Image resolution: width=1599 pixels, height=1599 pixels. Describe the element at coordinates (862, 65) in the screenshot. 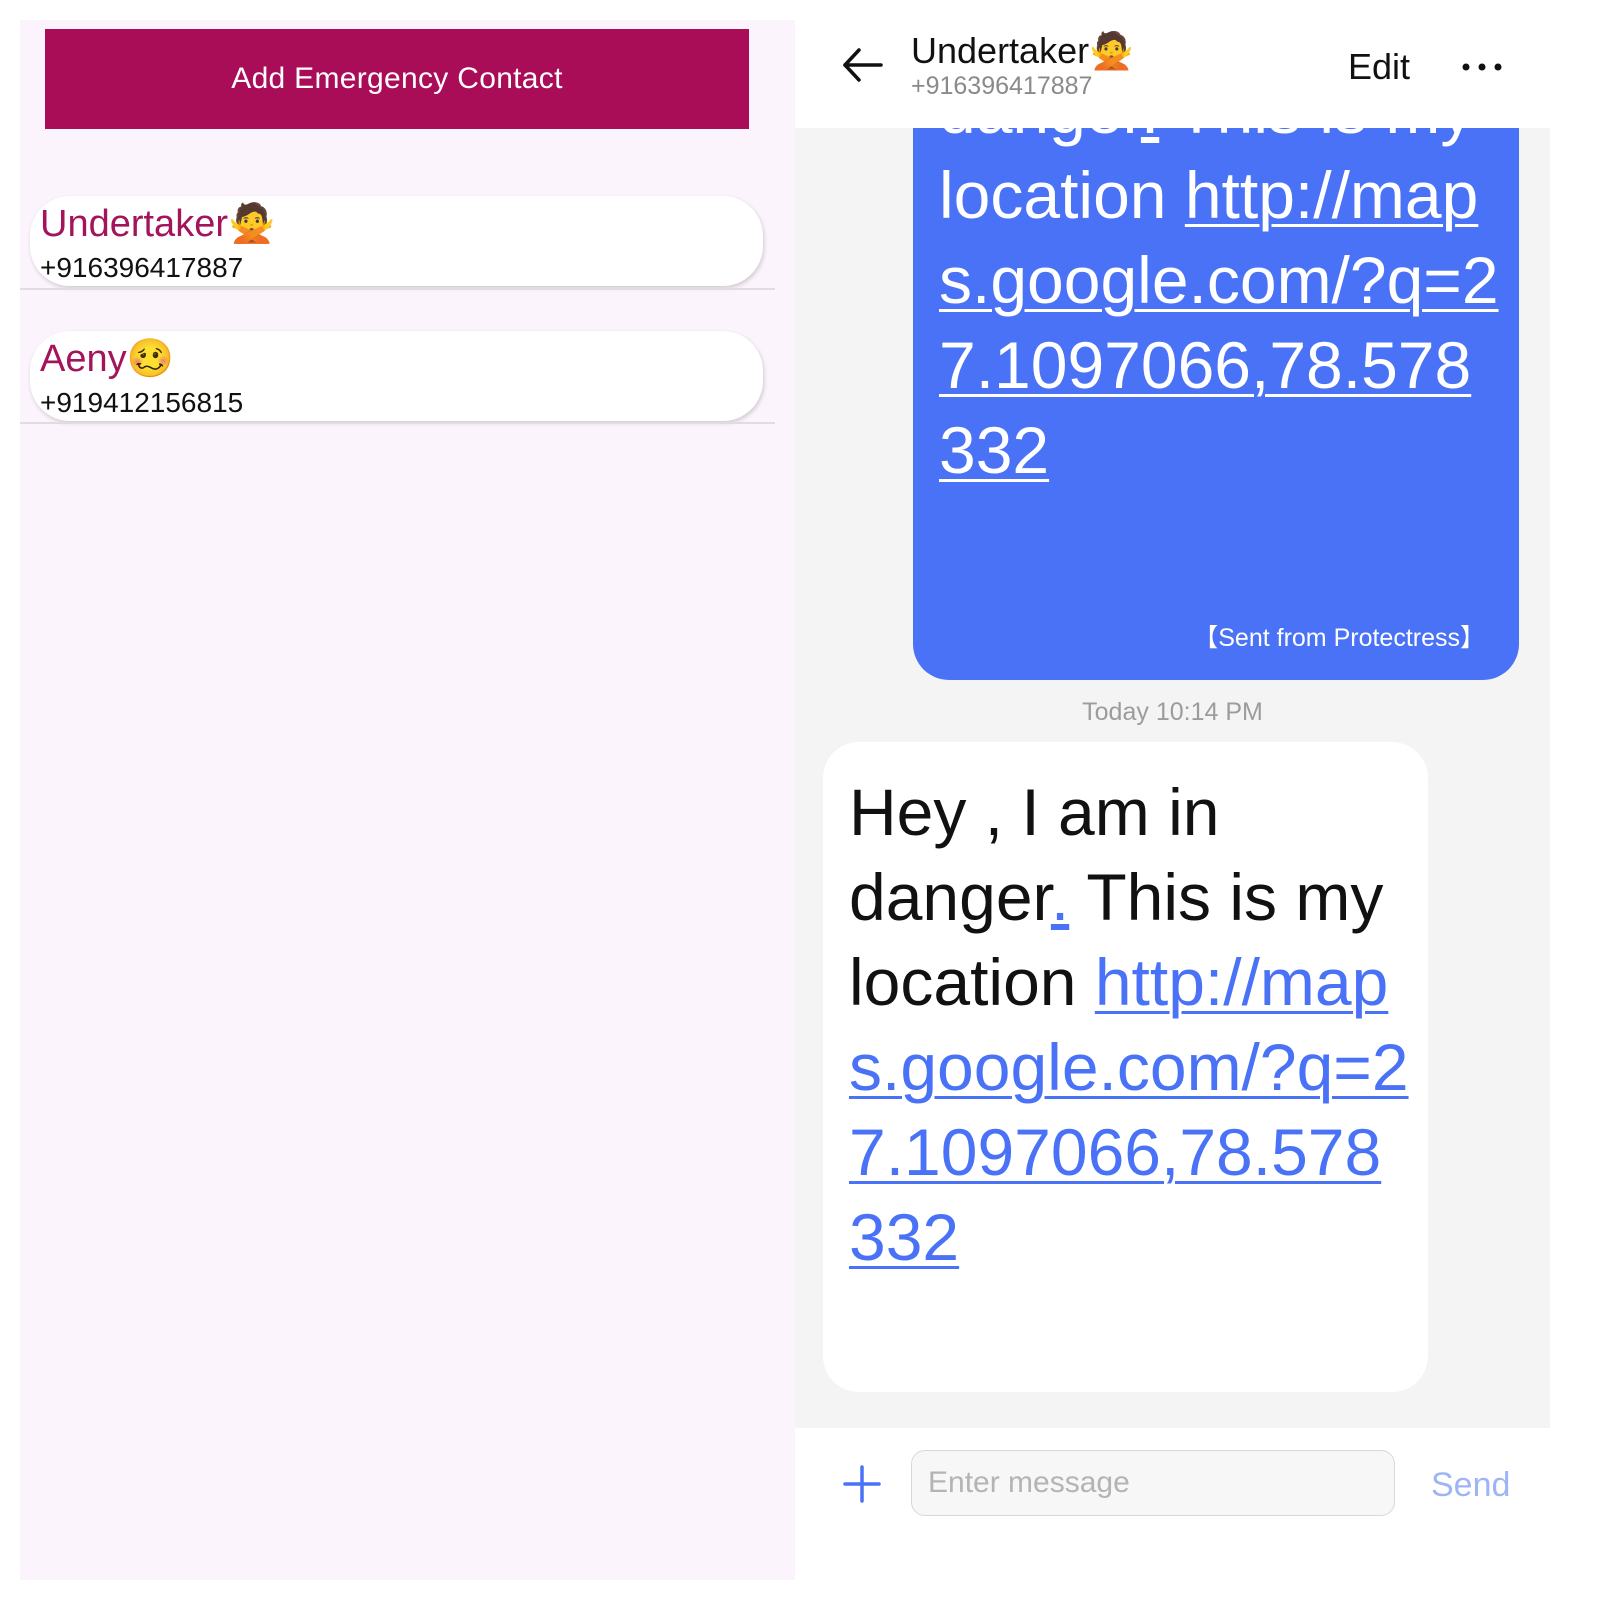

I see `arrow-left-icon` at that location.